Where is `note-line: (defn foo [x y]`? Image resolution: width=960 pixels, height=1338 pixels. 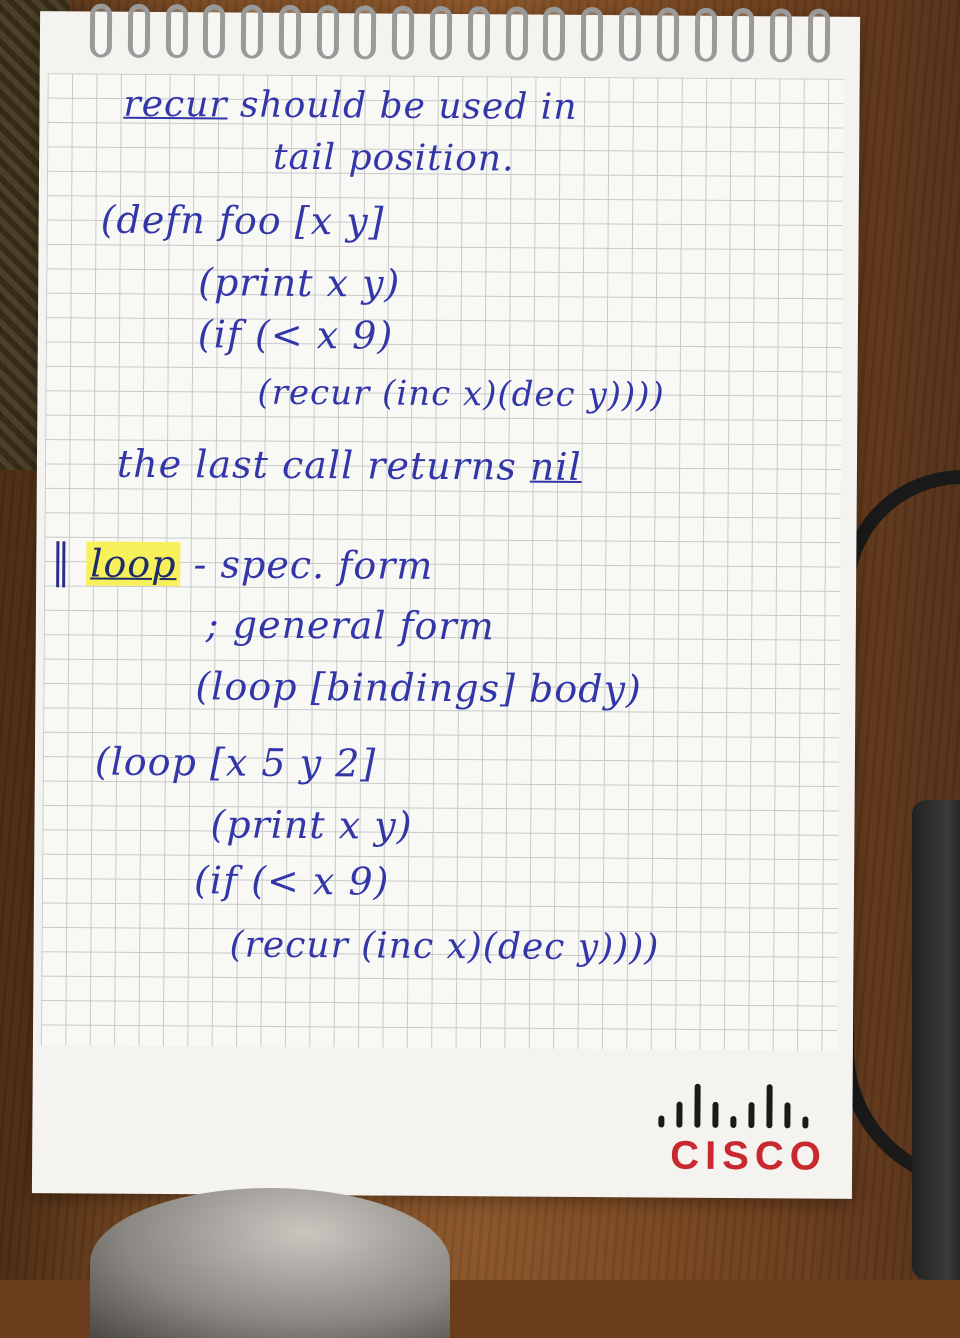 note-line: (defn foo [x y] is located at coordinates (242, 220).